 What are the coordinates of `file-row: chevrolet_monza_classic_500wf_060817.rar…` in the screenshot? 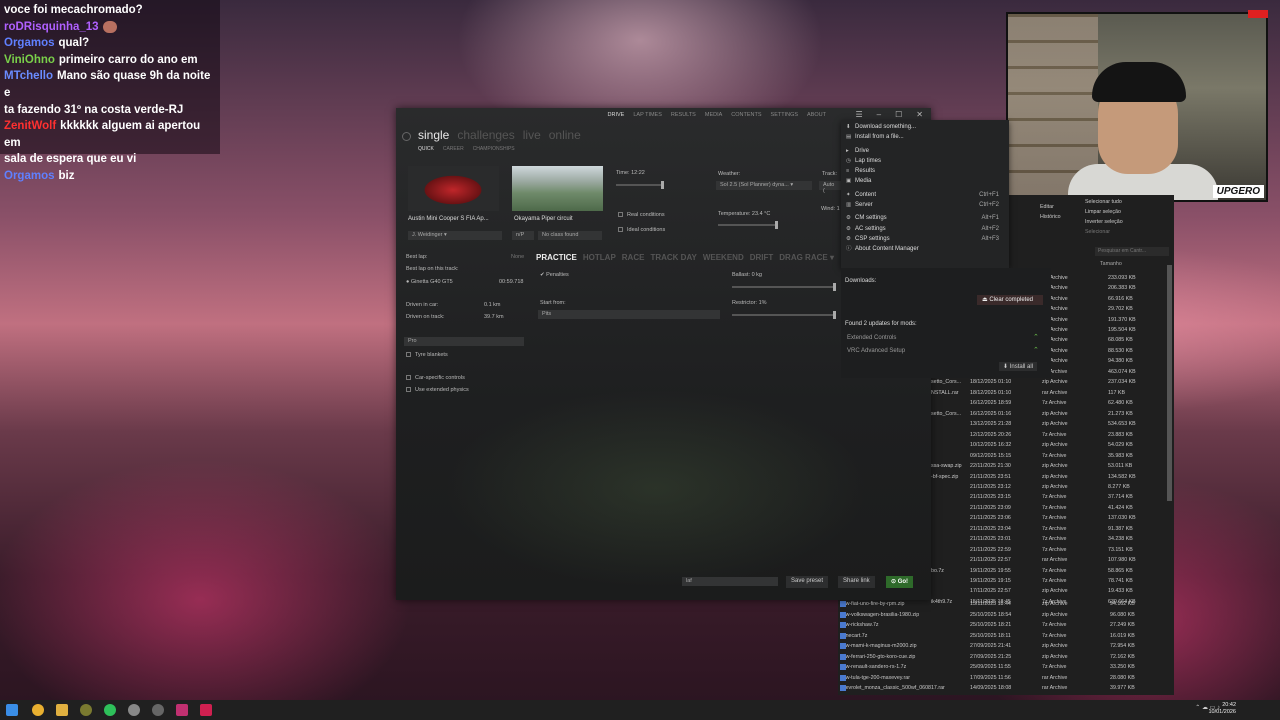 It's located at (1006, 690).